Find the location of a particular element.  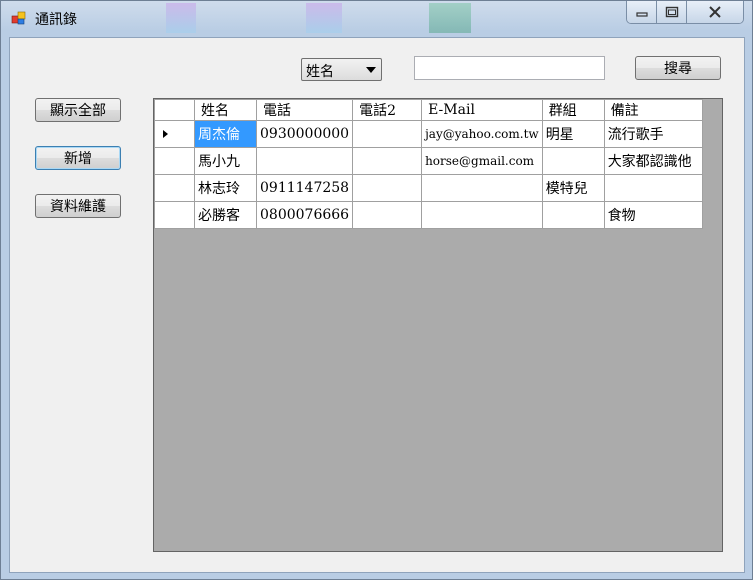

close-icon is located at coordinates (715, 12).